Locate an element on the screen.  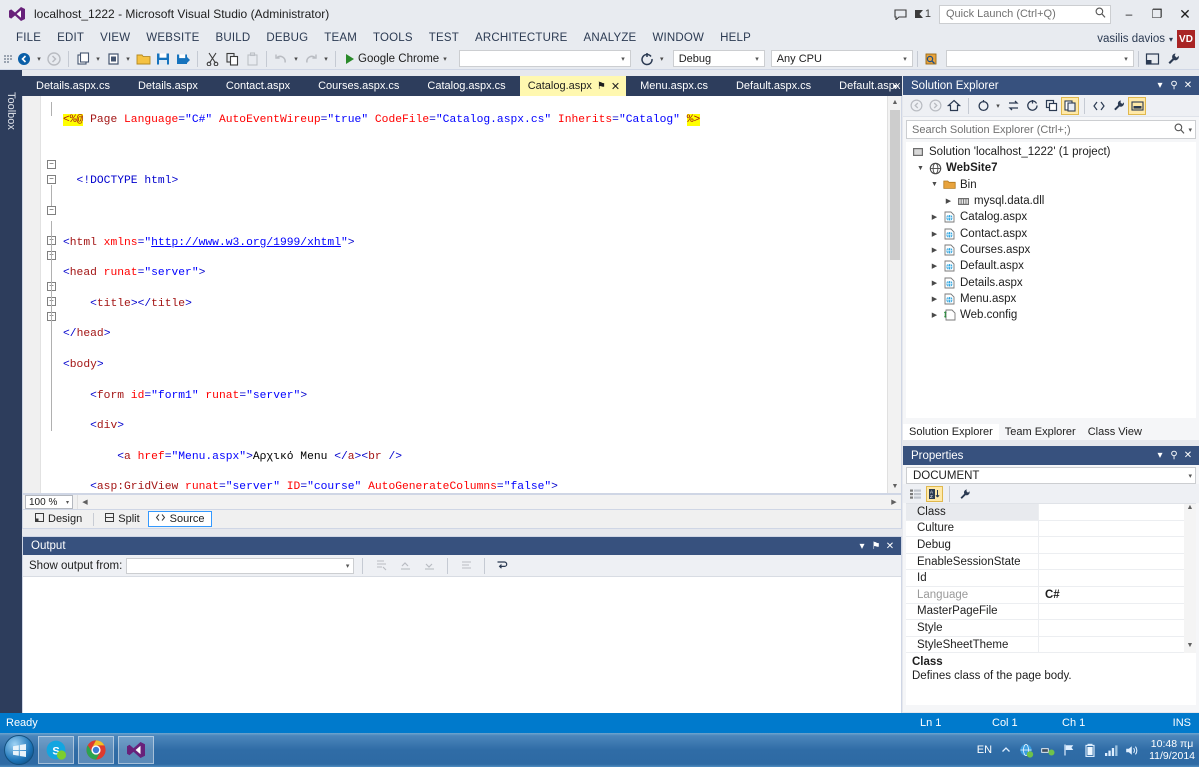
menu-item-window: WINDOW is located at coordinates (678, 38).